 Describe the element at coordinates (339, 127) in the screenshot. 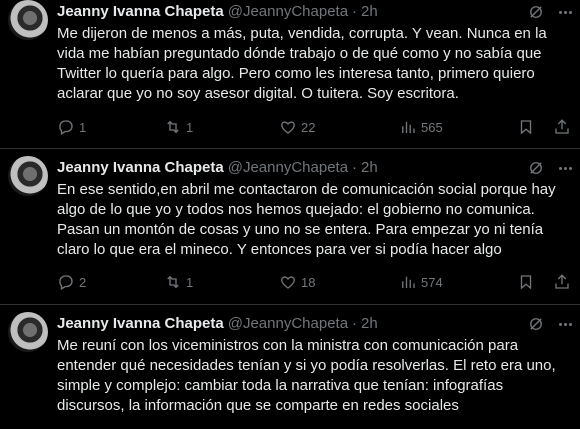

I see `like-button: 22` at that location.